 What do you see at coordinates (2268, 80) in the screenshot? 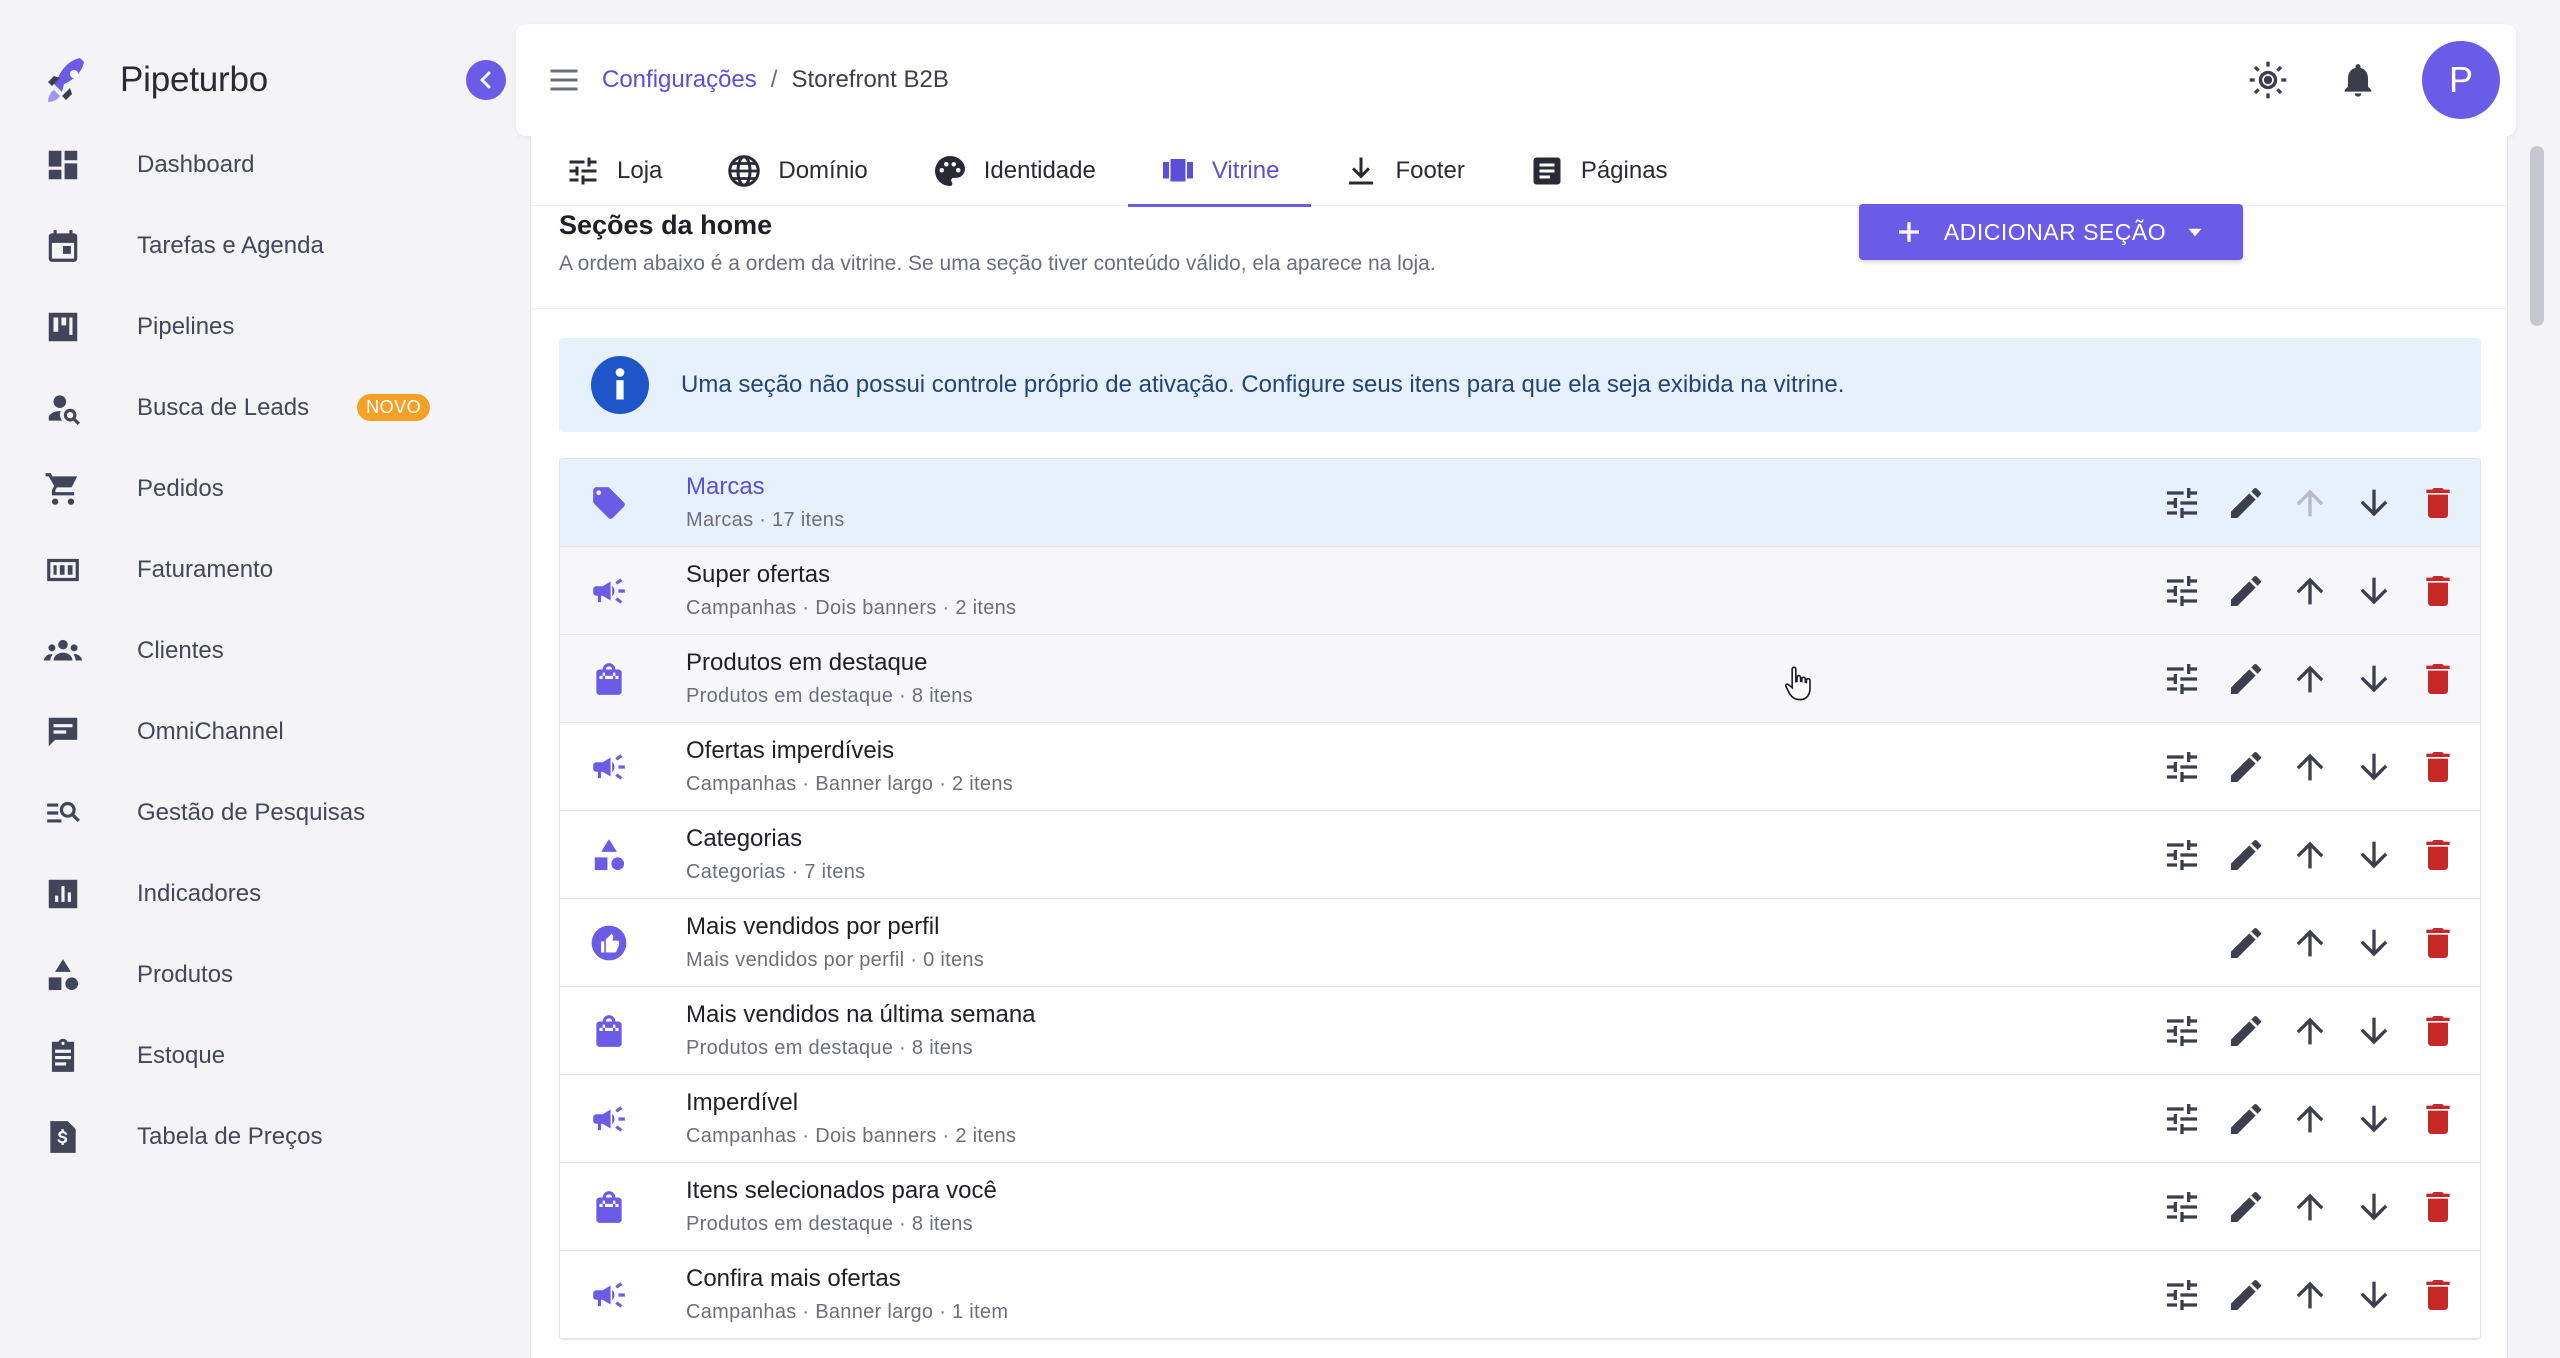
I see `theme-toggle-sun-icon` at bounding box center [2268, 80].